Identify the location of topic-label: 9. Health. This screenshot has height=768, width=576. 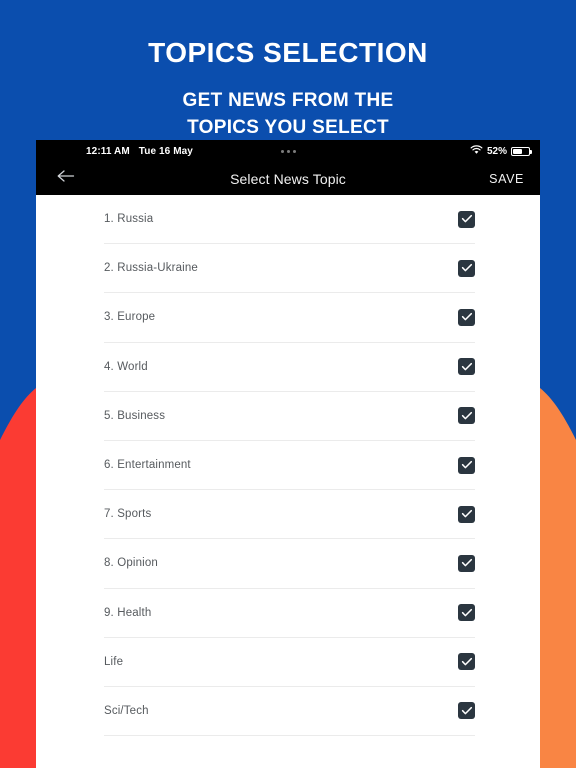
(128, 612).